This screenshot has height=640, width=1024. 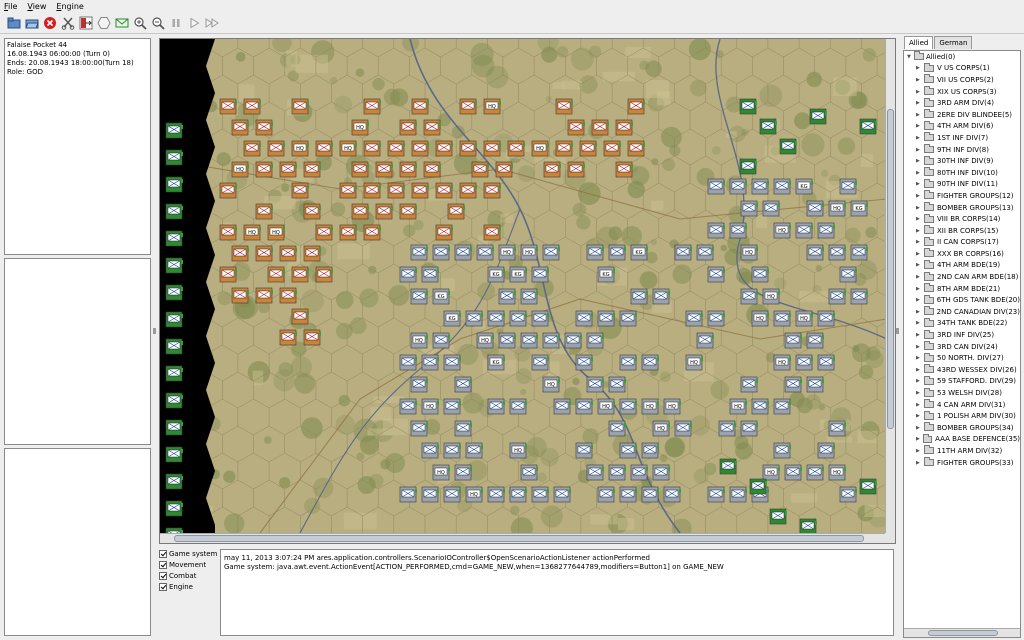 I want to click on tree-item: ▶ 4TH ARM DIV(6), so click(x=962, y=126).